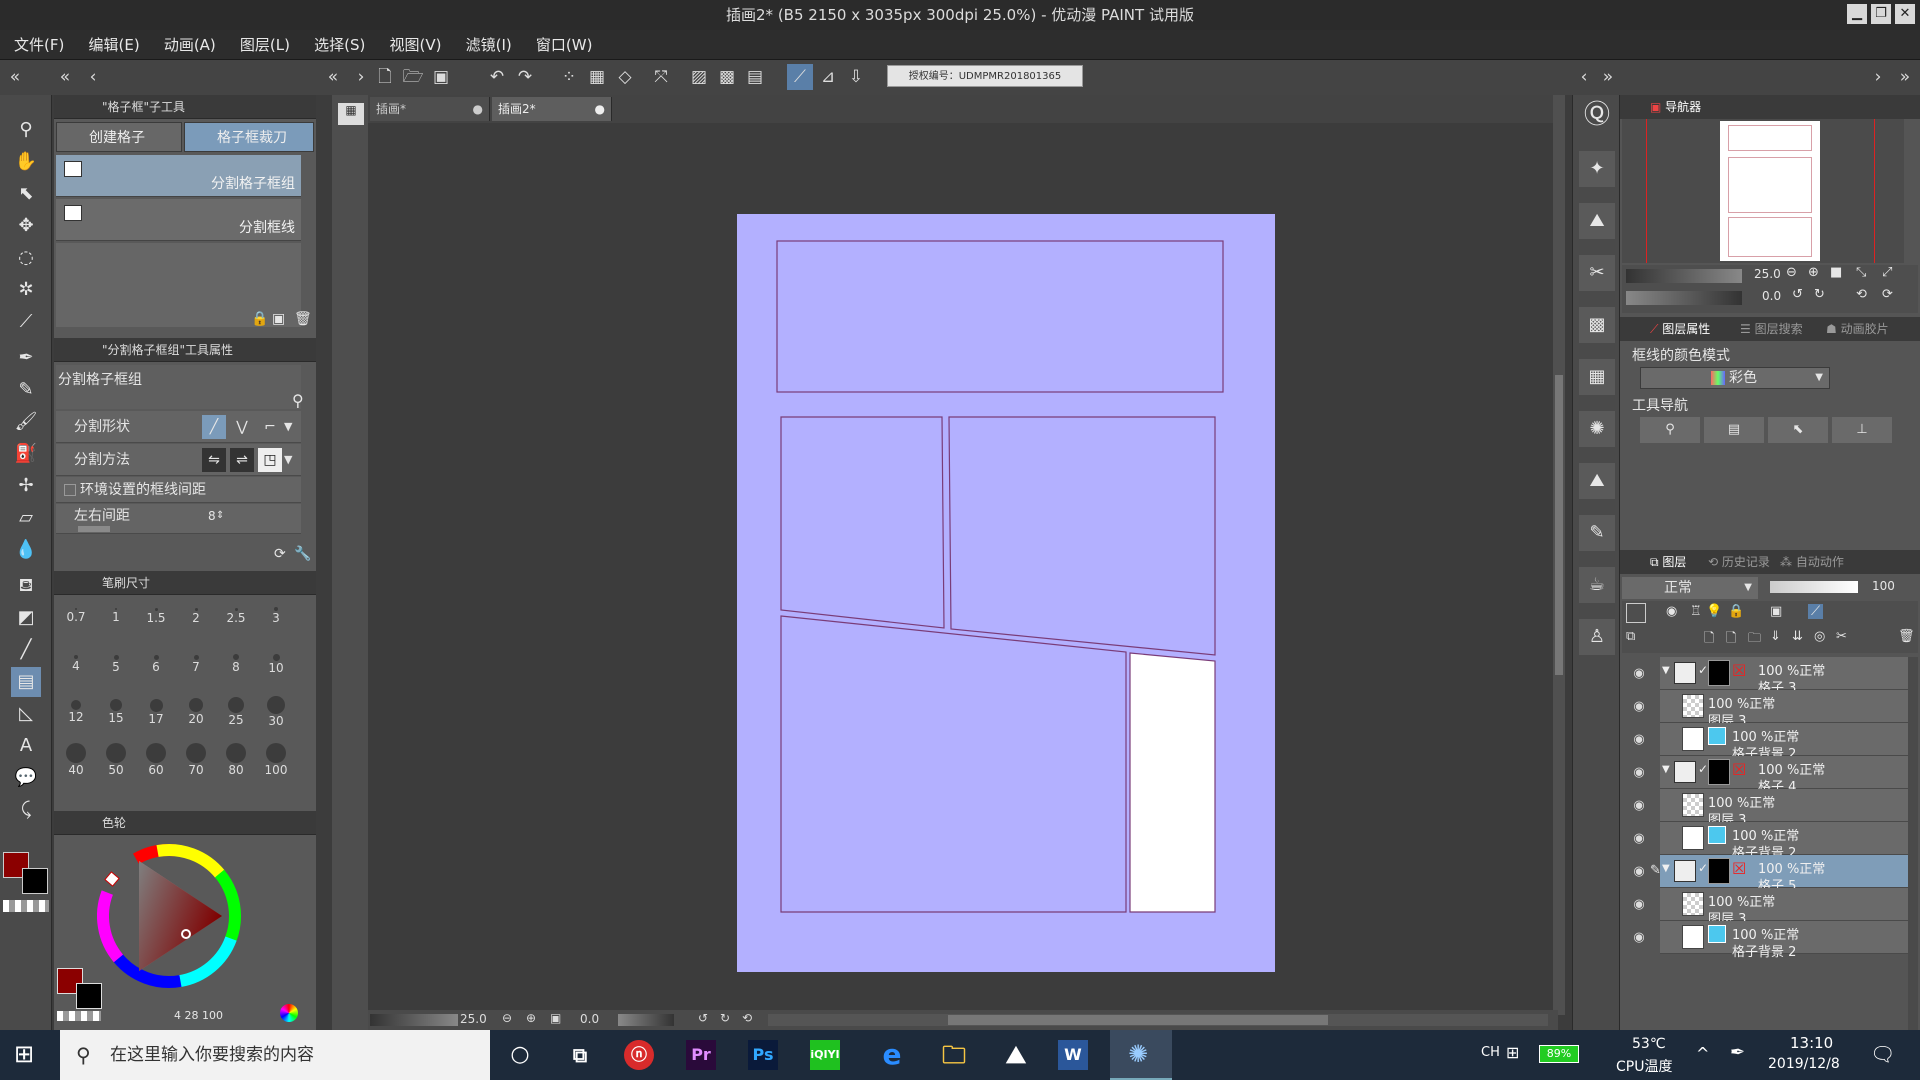 The width and height of the screenshot is (1920, 1080). Describe the element at coordinates (1819, 636) in the screenshot. I see `mask-add-icon: ◎` at that location.